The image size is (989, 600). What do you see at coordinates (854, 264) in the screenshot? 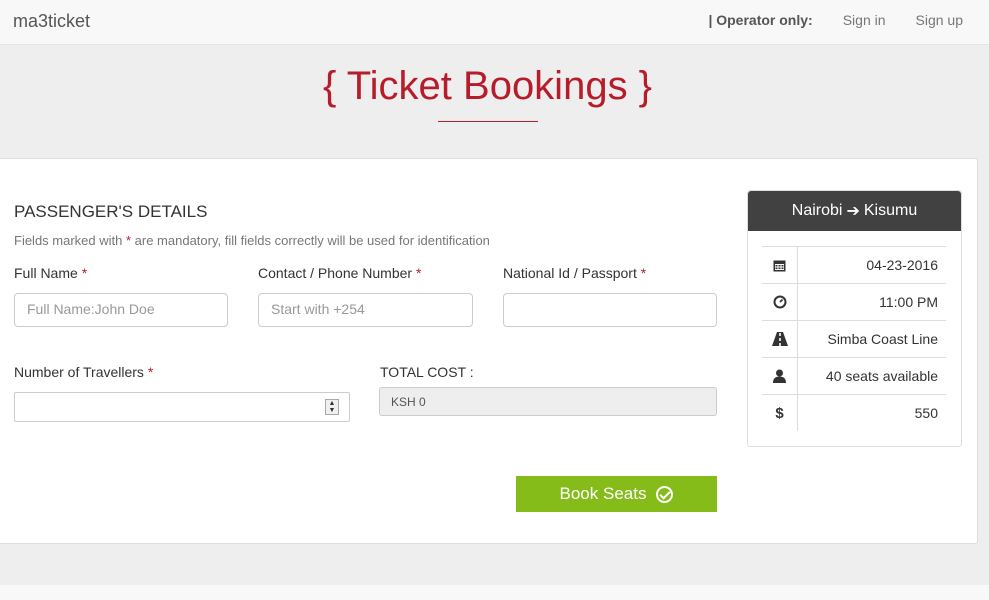
I see `trip-row-date: 04-23-2016` at bounding box center [854, 264].